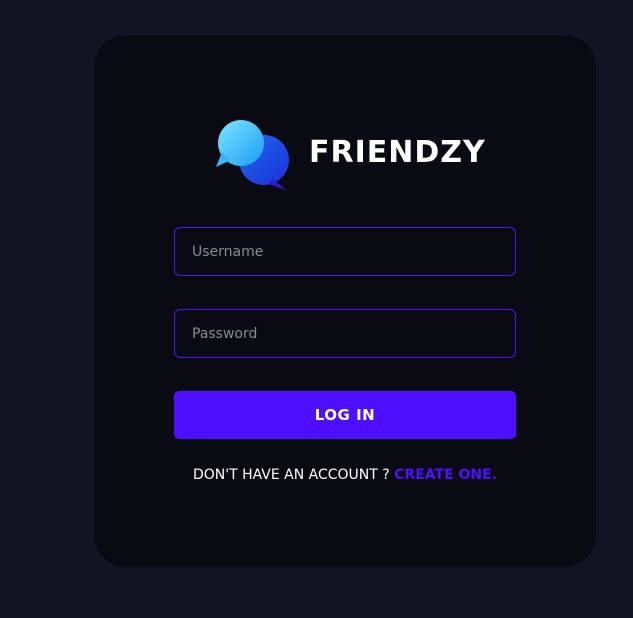 This screenshot has width=633, height=618. What do you see at coordinates (293, 475) in the screenshot?
I see `signup-prompt-text: DON'T HAVE AN ACCOUNT ?` at bounding box center [293, 475].